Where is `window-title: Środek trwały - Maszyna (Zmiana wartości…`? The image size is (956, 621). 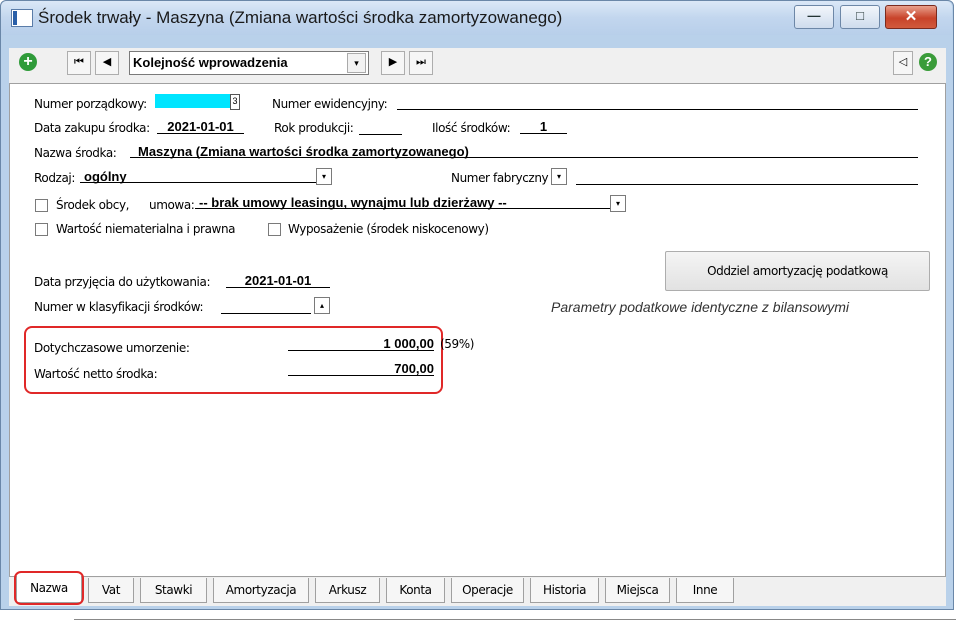
window-title: Środek trwały - Maszyna (Zmiana wartości… is located at coordinates (300, 17).